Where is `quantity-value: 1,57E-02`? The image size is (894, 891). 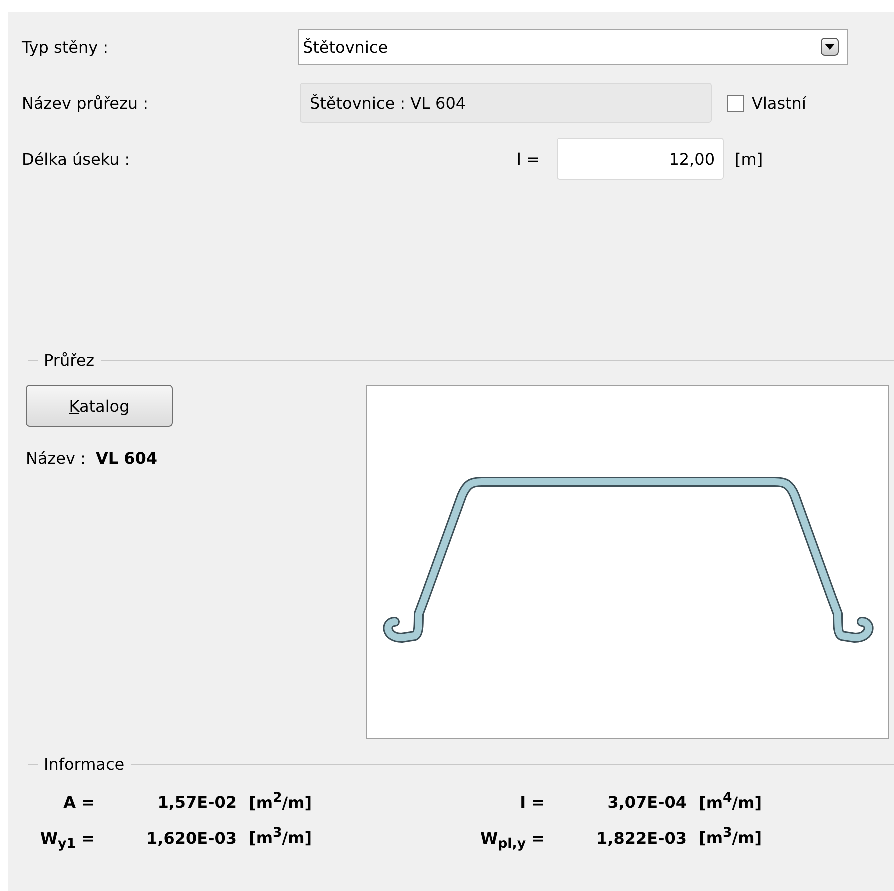 quantity-value: 1,57E-02 is located at coordinates (196, 802).